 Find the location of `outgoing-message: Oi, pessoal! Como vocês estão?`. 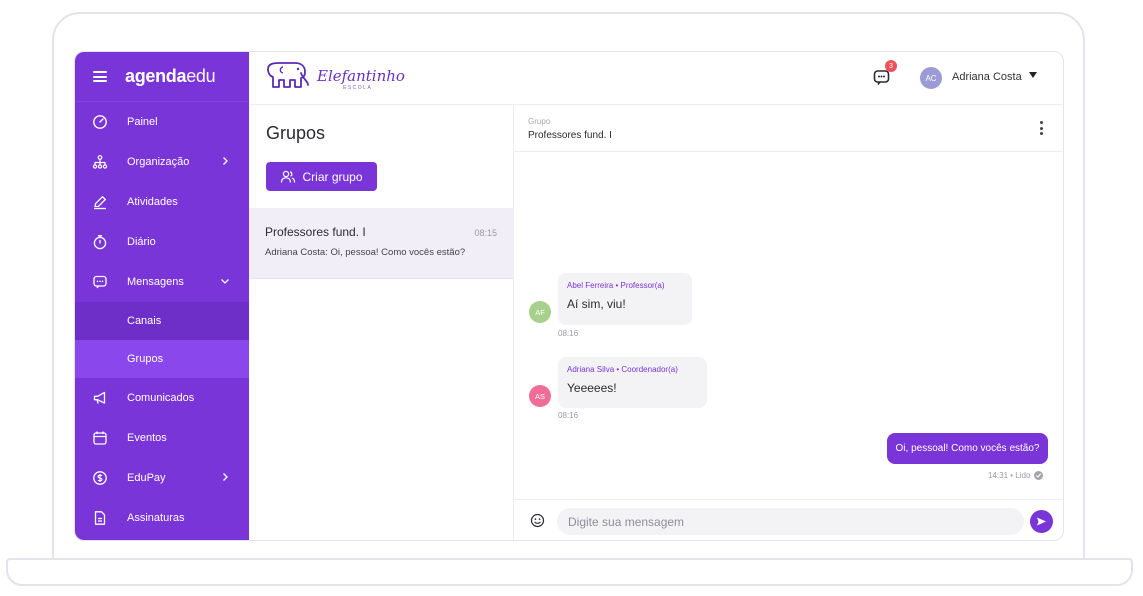

outgoing-message: Oi, pessoal! Como vocês estão? is located at coordinates (967, 448).